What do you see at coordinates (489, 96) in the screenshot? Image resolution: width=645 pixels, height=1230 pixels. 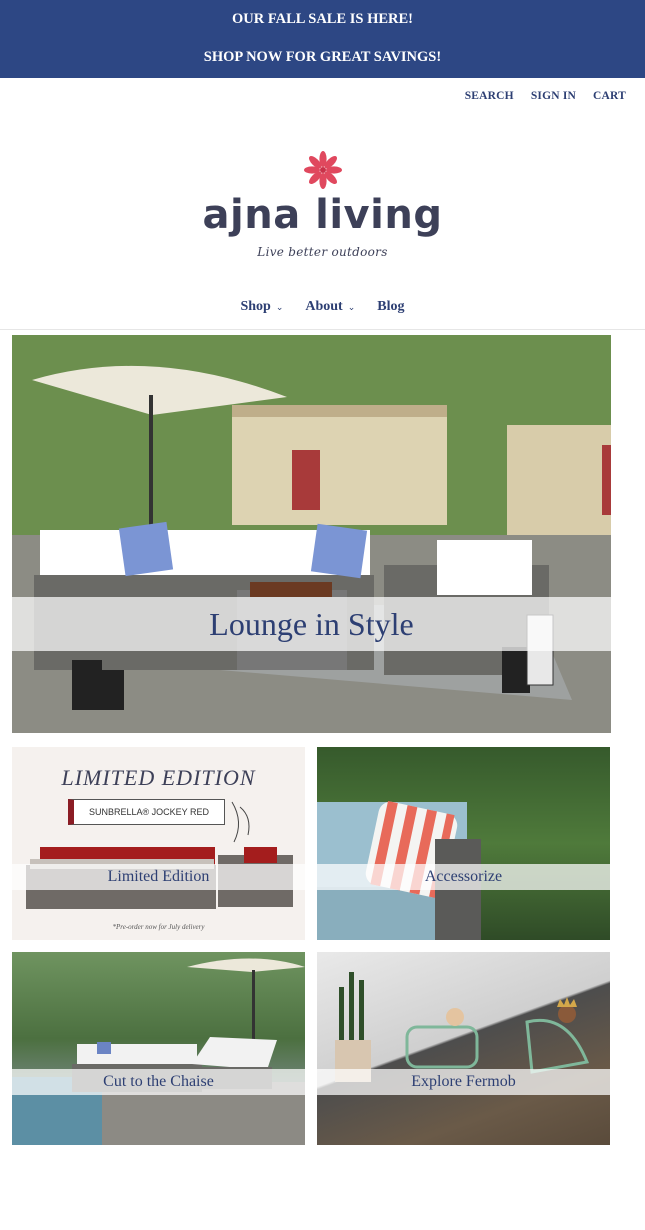 I see `search-link: SEARCH` at bounding box center [489, 96].